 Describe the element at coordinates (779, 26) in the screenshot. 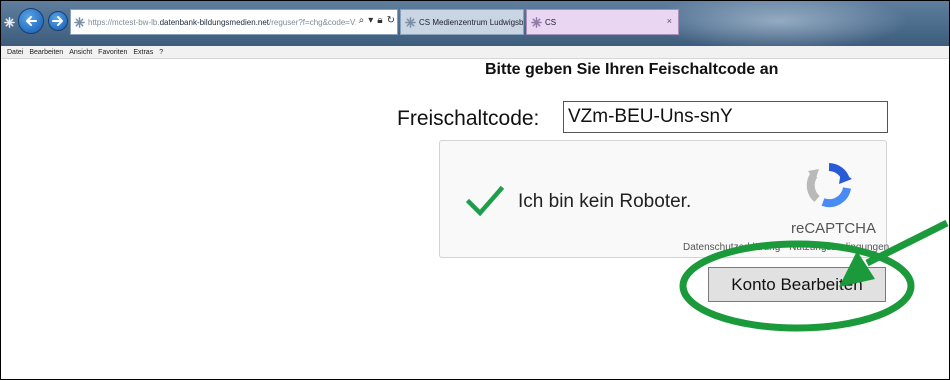

I see `titlebar-glow` at that location.